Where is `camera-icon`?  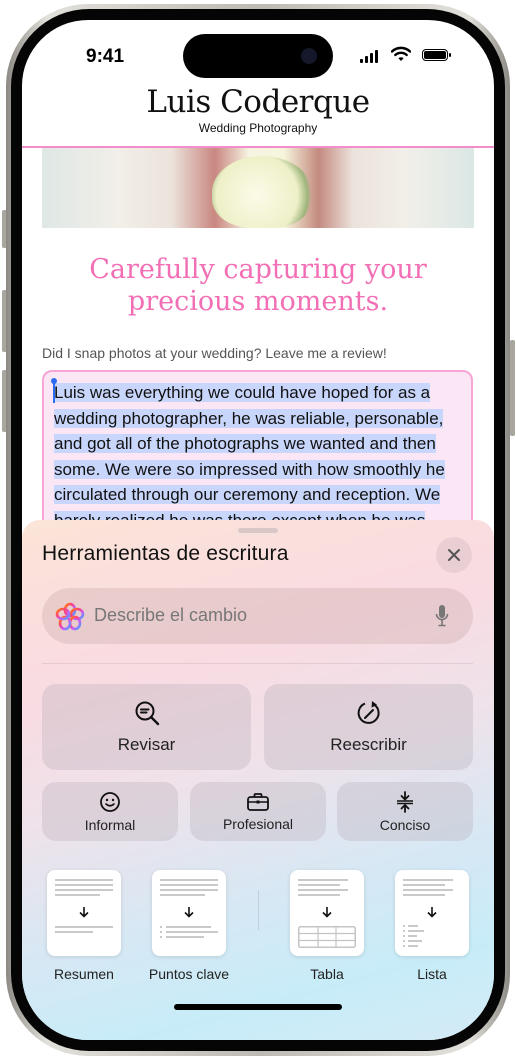
camera-icon is located at coordinates (309, 56).